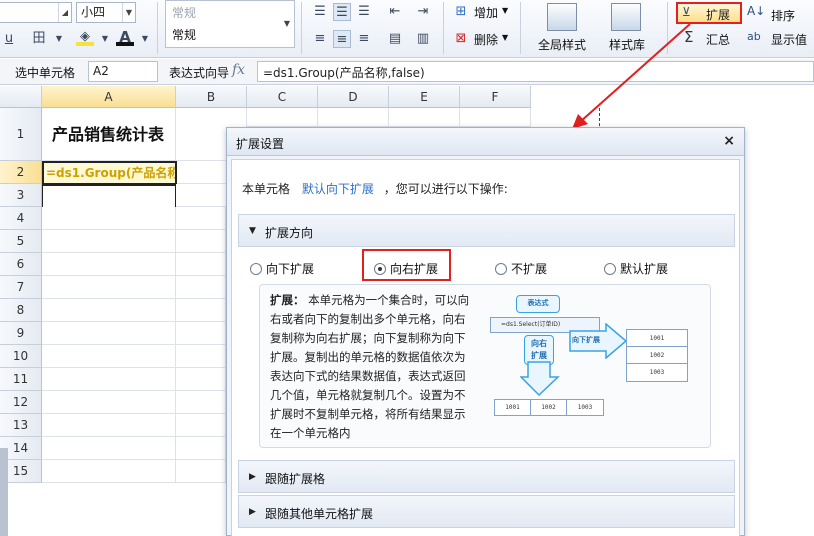  What do you see at coordinates (21, 97) in the screenshot?
I see `corner-header` at bounding box center [21, 97].